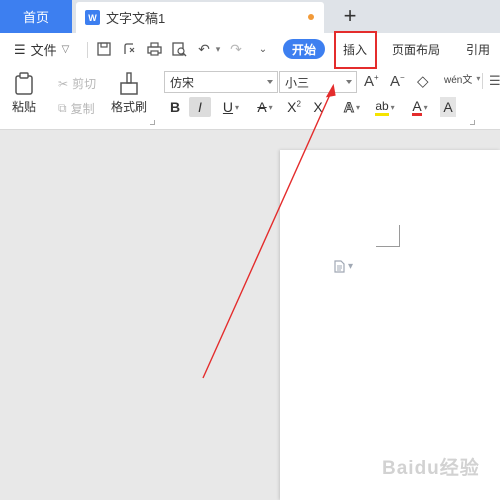  I want to click on customize-dropdown-icon: ⌄, so click(263, 49).